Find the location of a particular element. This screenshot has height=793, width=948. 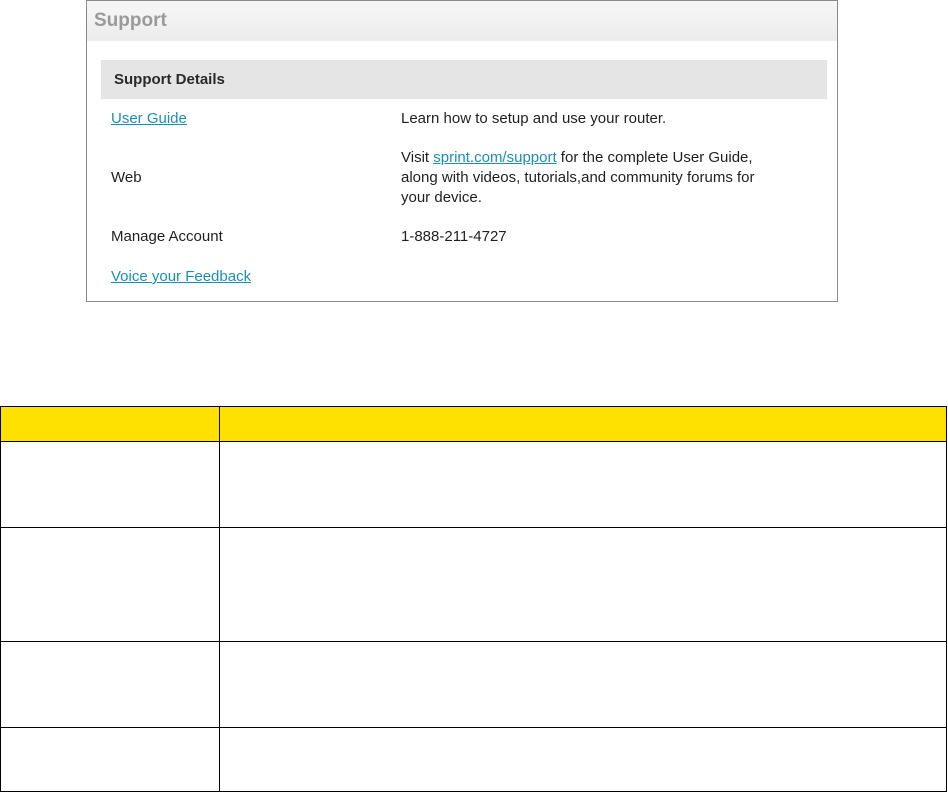

table-header-row is located at coordinates (473, 424).